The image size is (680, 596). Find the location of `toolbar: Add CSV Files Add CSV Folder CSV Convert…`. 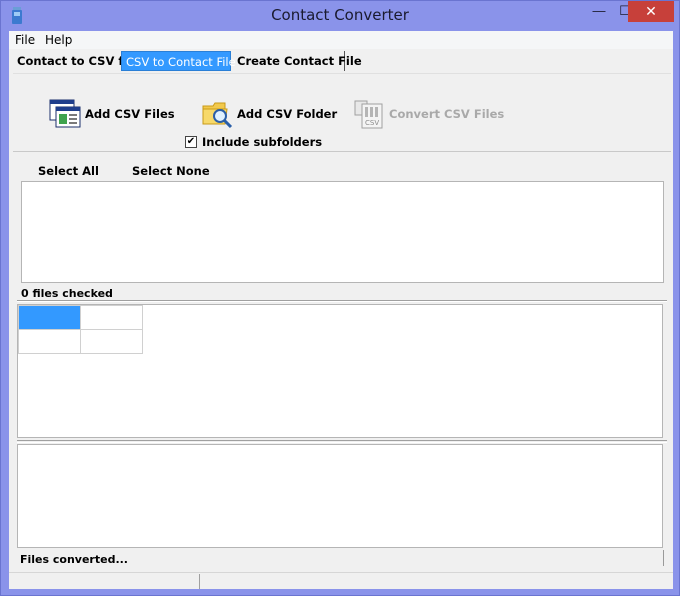

toolbar: Add CSV Files Add CSV Folder CSV Convert… is located at coordinates (342, 113).